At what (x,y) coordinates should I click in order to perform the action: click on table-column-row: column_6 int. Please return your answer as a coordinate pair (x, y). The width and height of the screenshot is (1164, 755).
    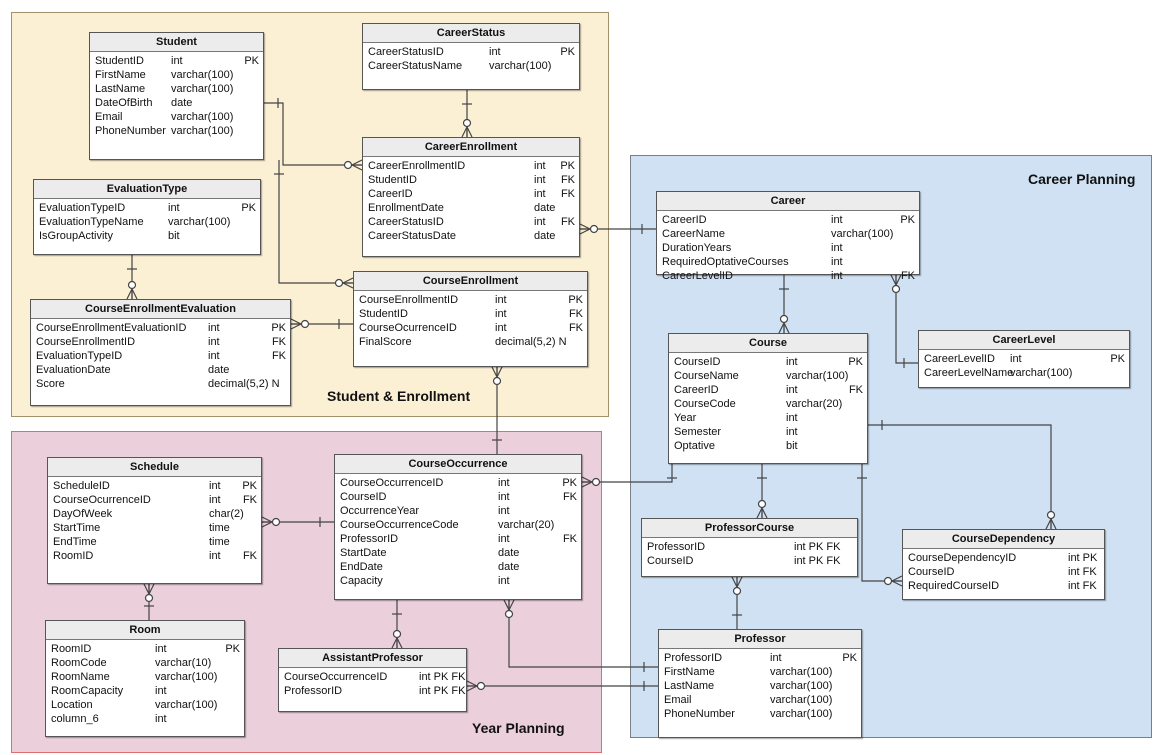
    Looking at the image, I should click on (145, 719).